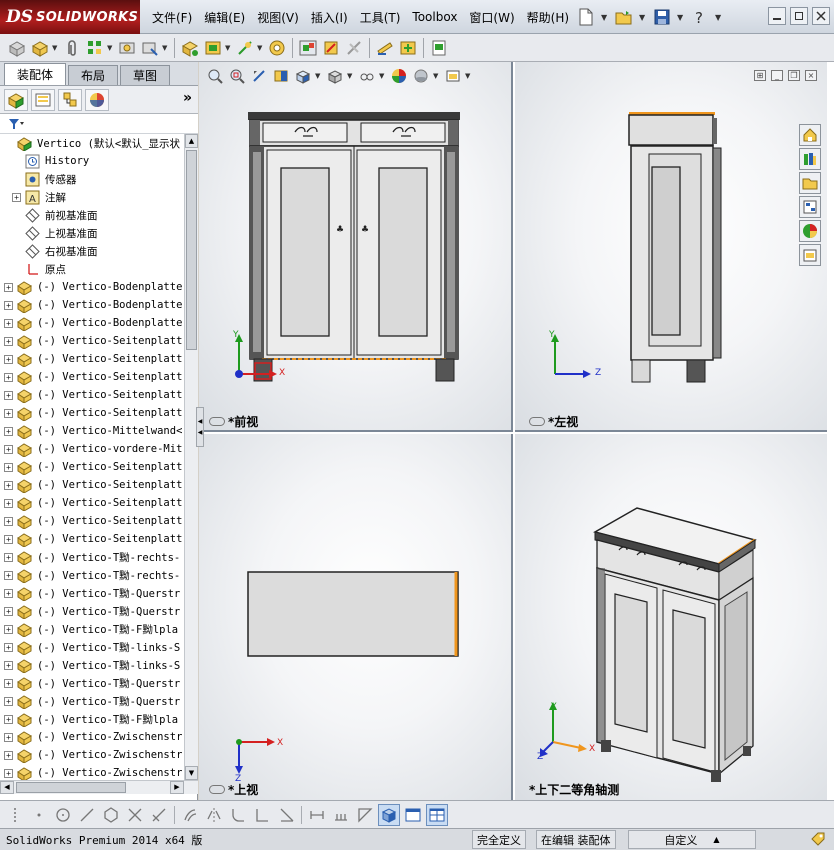  What do you see at coordinates (92, 197) in the screenshot?
I see `tree-item-annotations: + A 注解` at bounding box center [92, 197].